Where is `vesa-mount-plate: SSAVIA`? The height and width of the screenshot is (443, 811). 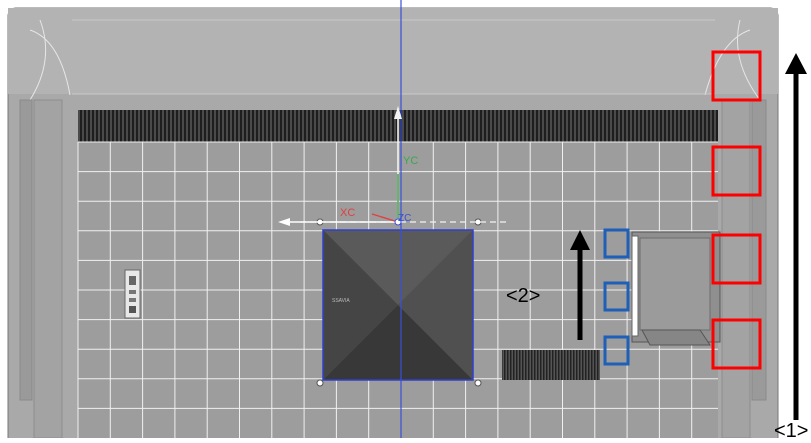 vesa-mount-plate: SSAVIA is located at coordinates (398, 305).